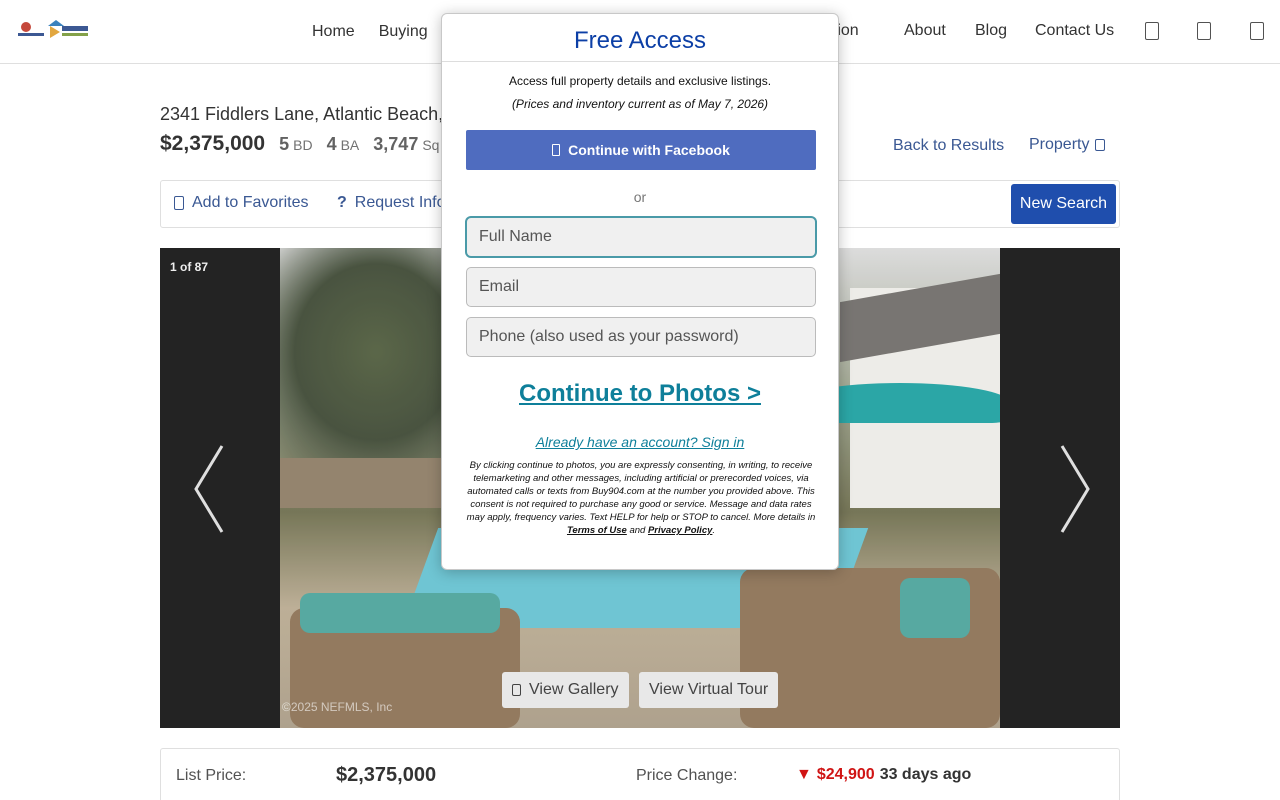 This screenshot has width=1280, height=800. I want to click on sign-in-link: Already have an account? Sign in, so click(640, 442).